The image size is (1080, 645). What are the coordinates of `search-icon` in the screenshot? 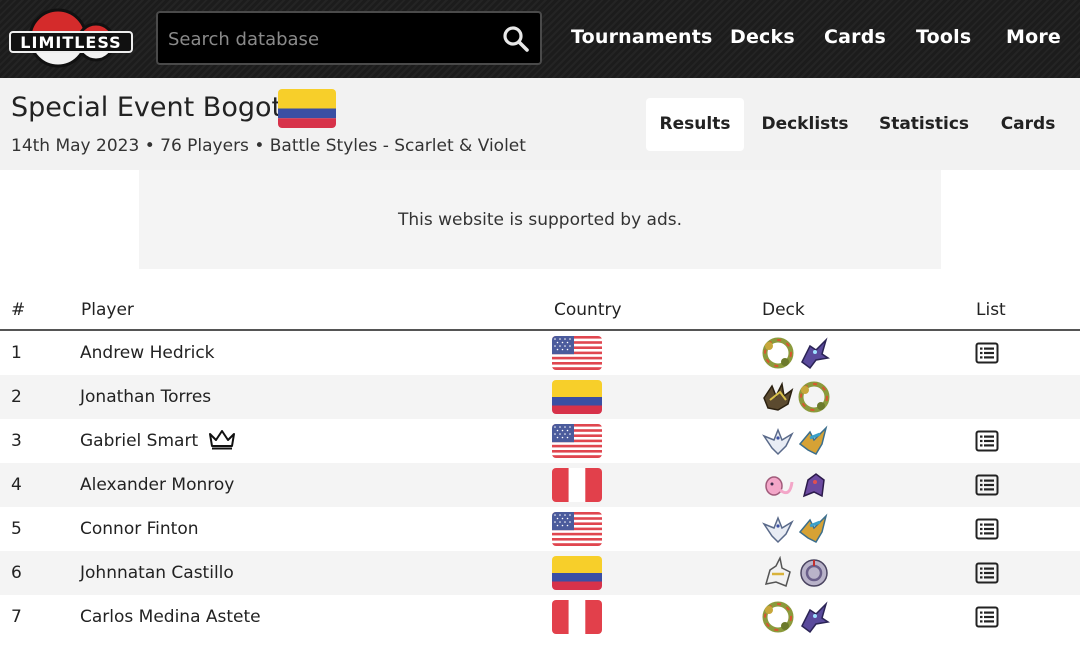 It's located at (516, 39).